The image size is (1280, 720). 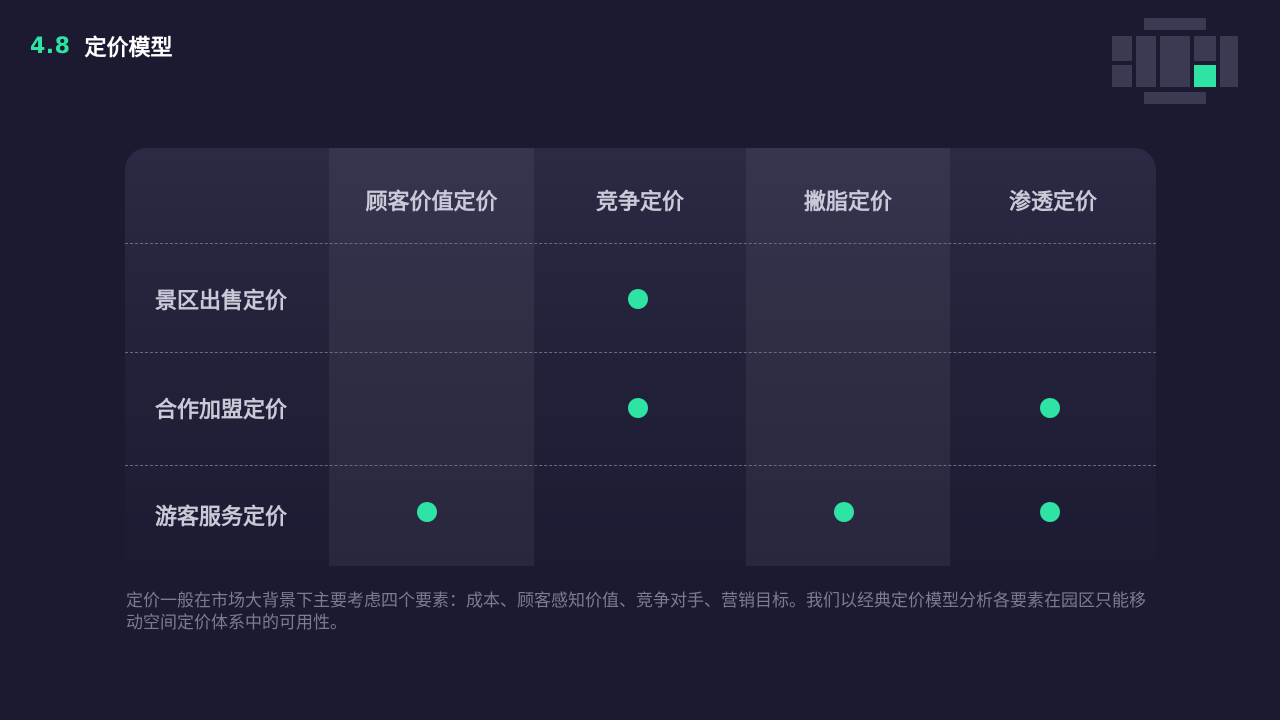 I want to click on page-title: 定价模型, so click(x=128, y=48).